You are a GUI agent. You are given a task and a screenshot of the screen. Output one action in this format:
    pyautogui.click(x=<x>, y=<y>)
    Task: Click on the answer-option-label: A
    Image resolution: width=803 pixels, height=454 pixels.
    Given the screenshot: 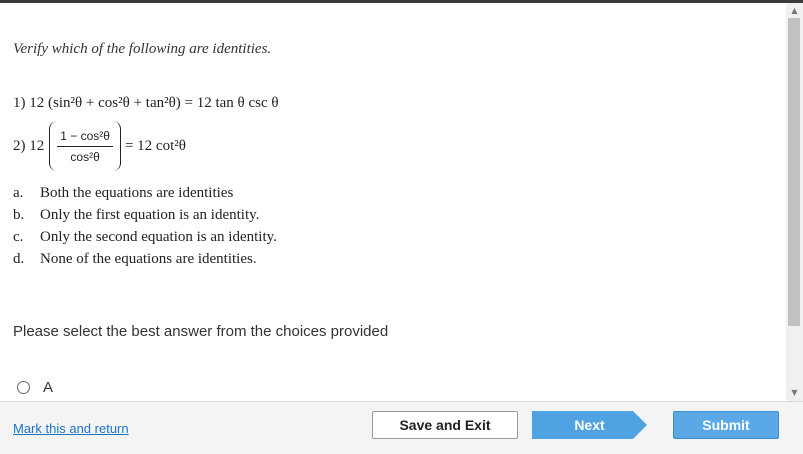 What is the action you would take?
    pyautogui.click(x=48, y=387)
    